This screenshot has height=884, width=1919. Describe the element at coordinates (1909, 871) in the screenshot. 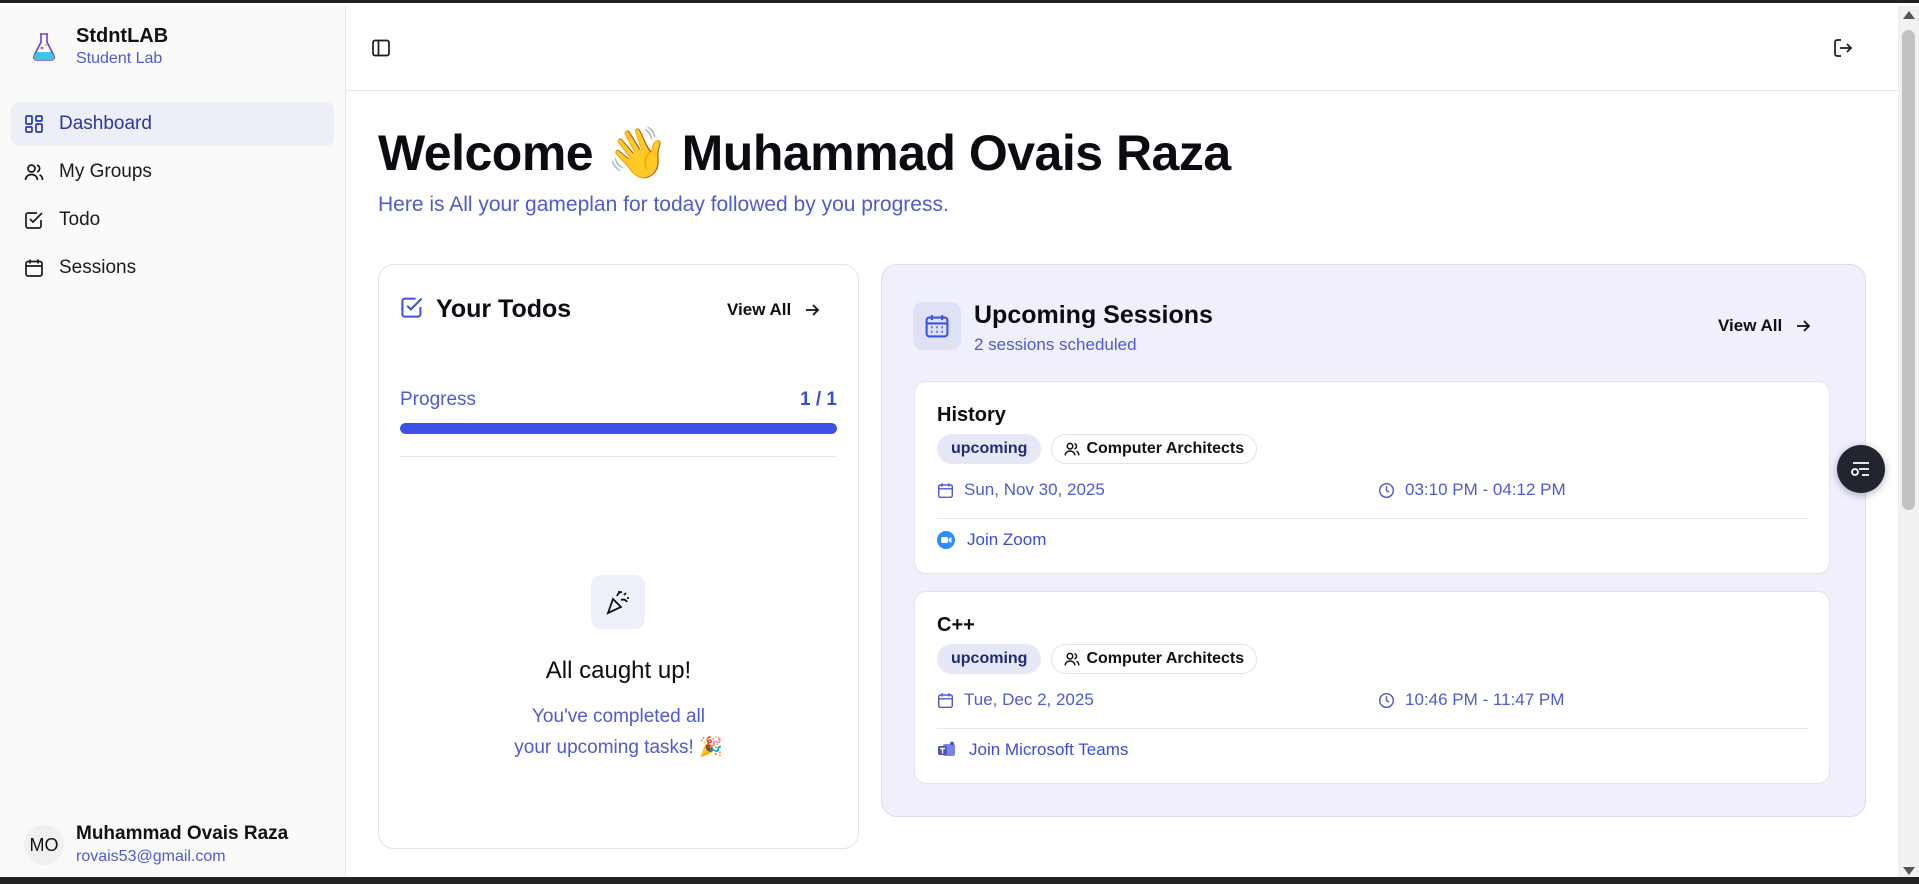

I see `scroll-down-arrow` at that location.